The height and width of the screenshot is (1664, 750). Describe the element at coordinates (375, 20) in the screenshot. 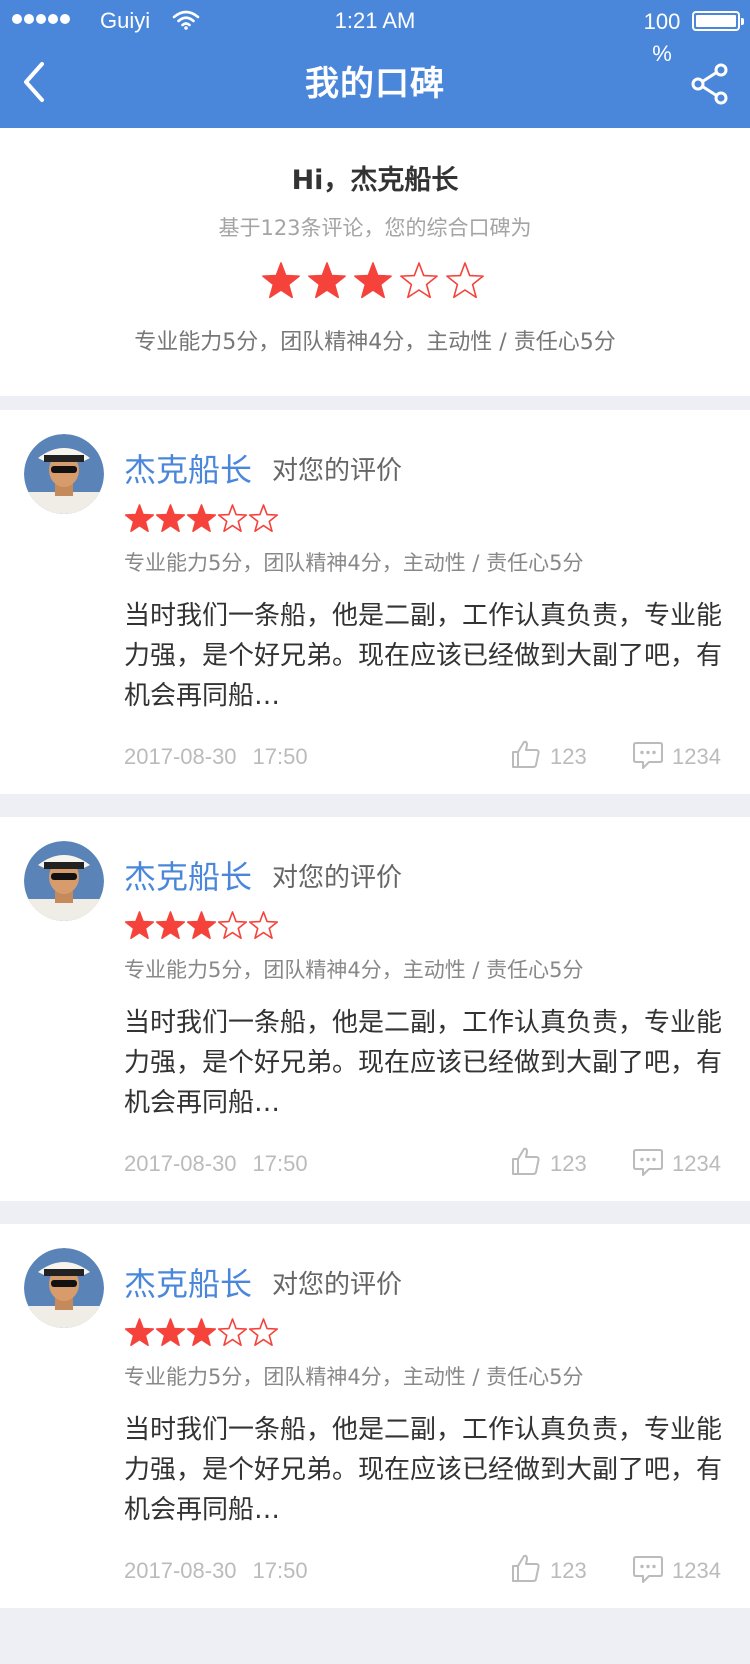

I see `status-time: 1:21 AM` at that location.